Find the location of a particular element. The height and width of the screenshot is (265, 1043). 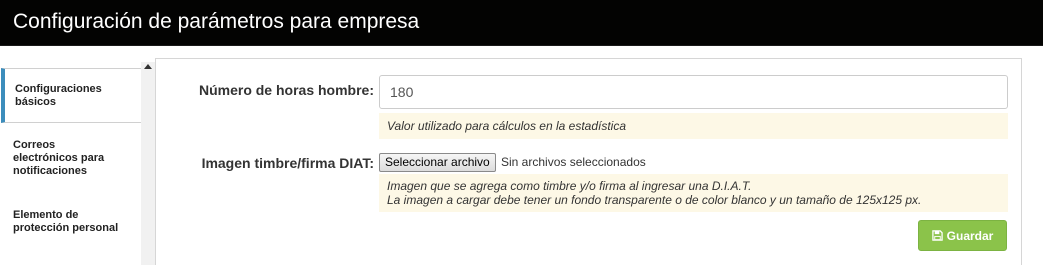

floppy-disk-icon is located at coordinates (937, 235).